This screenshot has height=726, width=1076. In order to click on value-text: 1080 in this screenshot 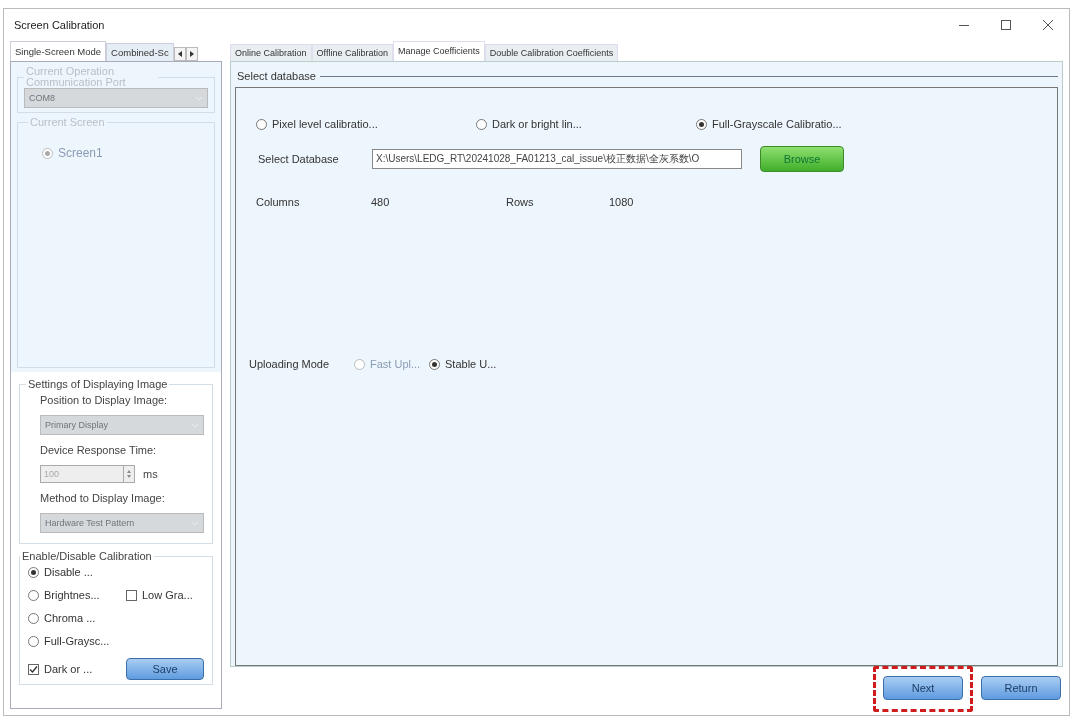, I will do `click(622, 202)`.